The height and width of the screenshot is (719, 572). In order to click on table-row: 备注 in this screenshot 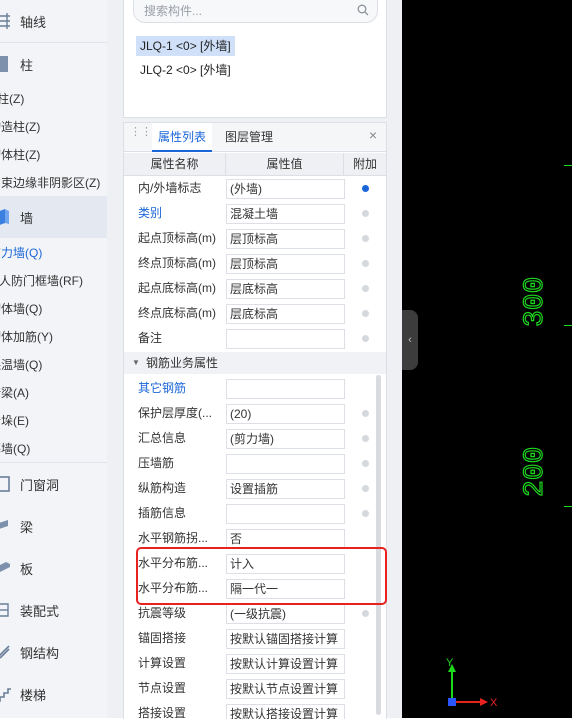, I will do `click(255, 338)`.